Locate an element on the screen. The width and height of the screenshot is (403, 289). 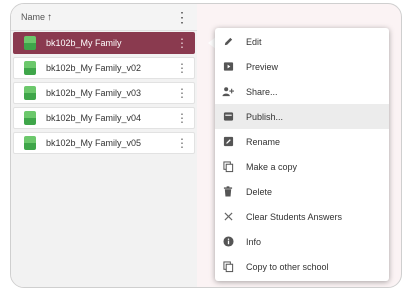
rename-icon is located at coordinates (228, 142).